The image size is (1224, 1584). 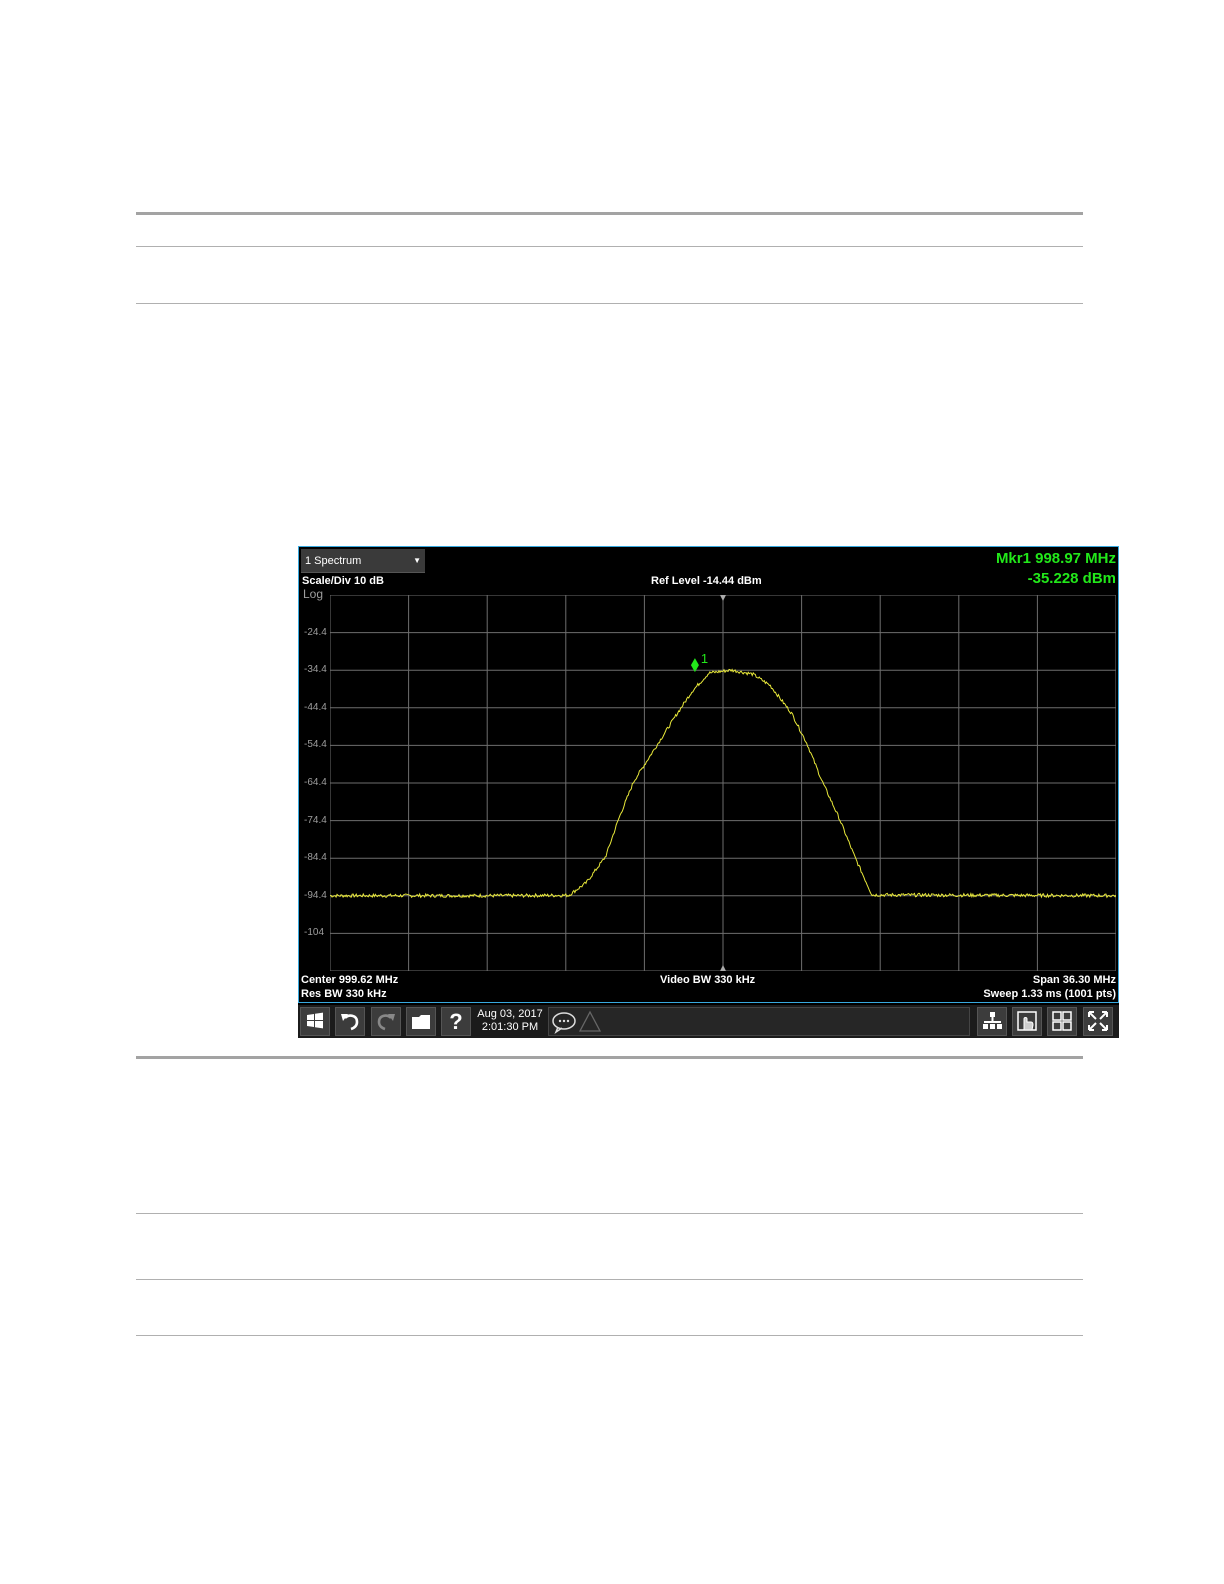 I want to click on undo-button, so click(x=350, y=1021).